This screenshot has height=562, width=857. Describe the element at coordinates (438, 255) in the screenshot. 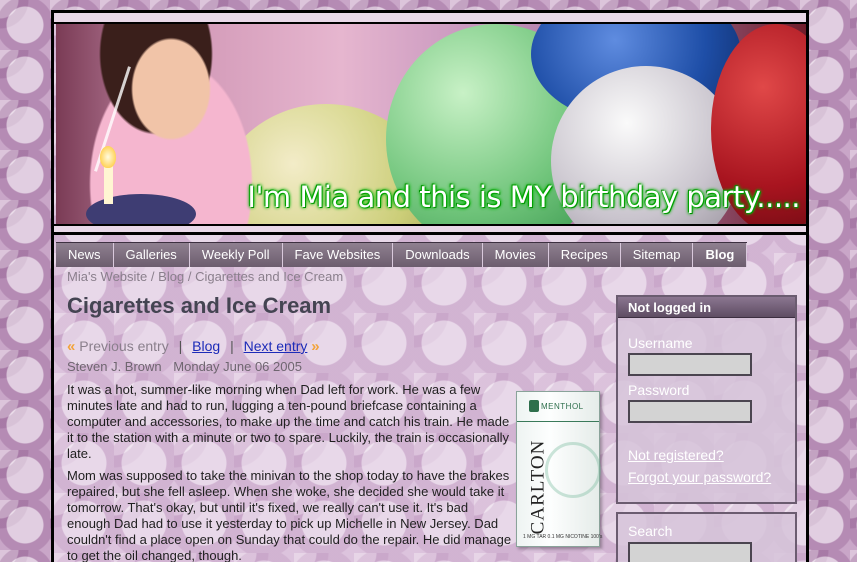

I see `nav-item-downloads: Downloads` at that location.